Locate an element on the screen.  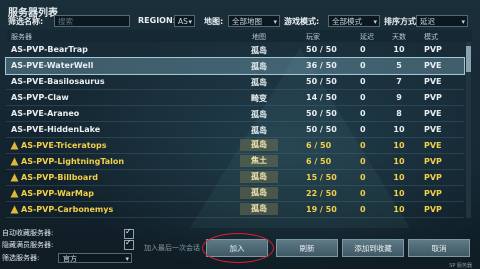
column-ping: 延迟 is located at coordinates (367, 37).